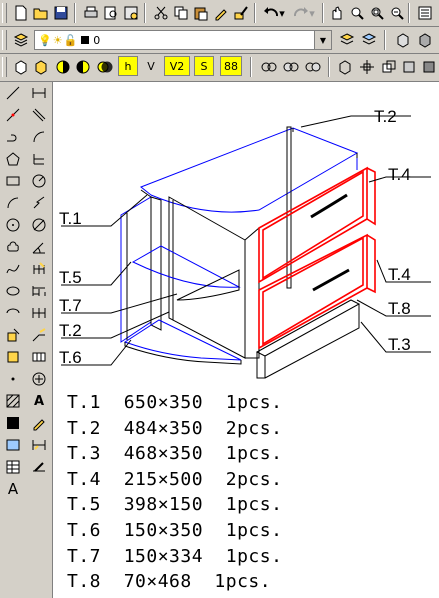 This screenshot has width=439, height=598. What do you see at coordinates (181, 13) in the screenshot?
I see `copy-icon` at bounding box center [181, 13].